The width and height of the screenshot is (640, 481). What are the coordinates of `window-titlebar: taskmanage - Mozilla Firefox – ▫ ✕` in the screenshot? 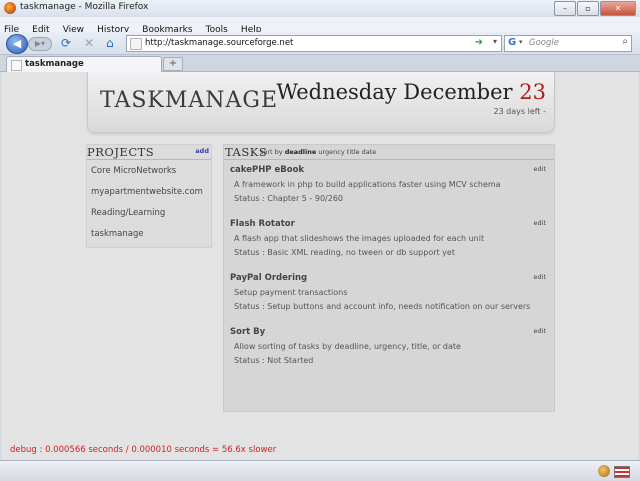 It's located at (320, 9).